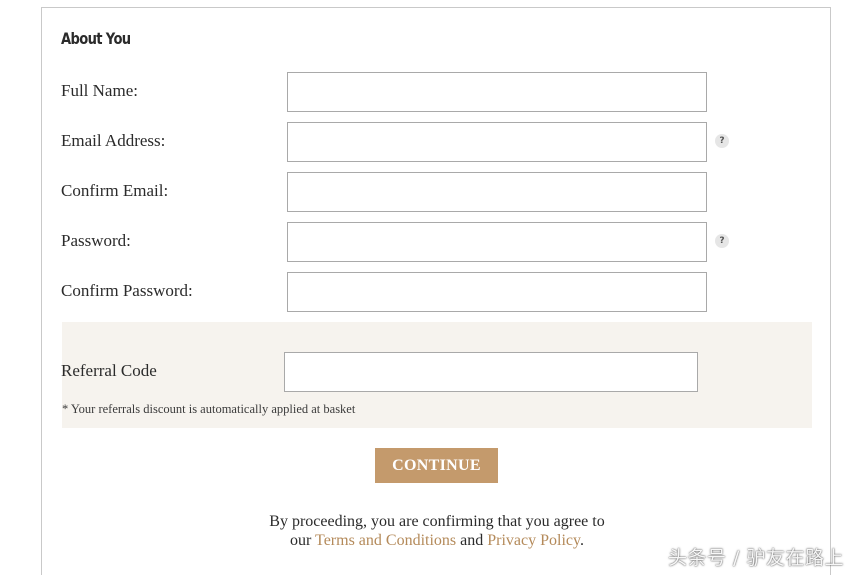 The width and height of the screenshot is (858, 575). I want to click on referral-code-label: Referral Code, so click(109, 370).